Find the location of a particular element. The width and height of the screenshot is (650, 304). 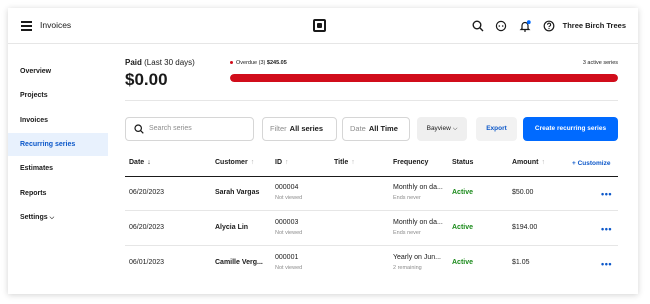

column-status-label: Status is located at coordinates (463, 162).